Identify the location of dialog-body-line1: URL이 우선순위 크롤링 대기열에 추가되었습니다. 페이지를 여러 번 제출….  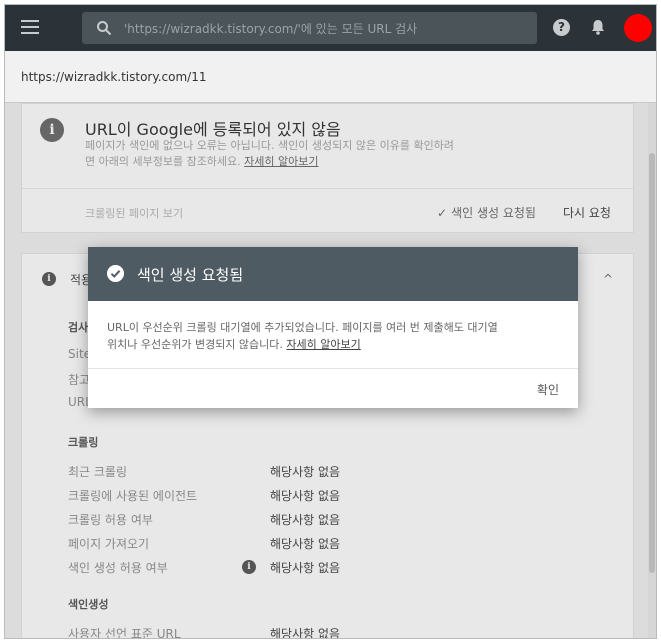
(302, 327).